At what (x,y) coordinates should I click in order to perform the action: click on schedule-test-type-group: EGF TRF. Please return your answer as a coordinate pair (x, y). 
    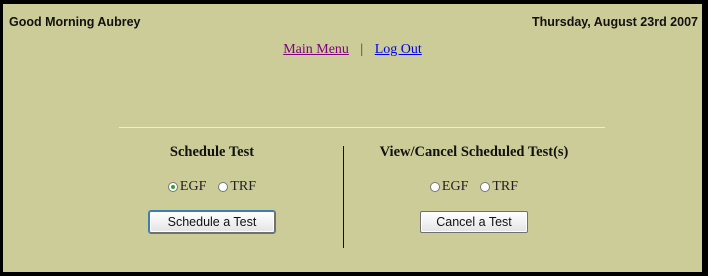
    Looking at the image, I should click on (212, 187).